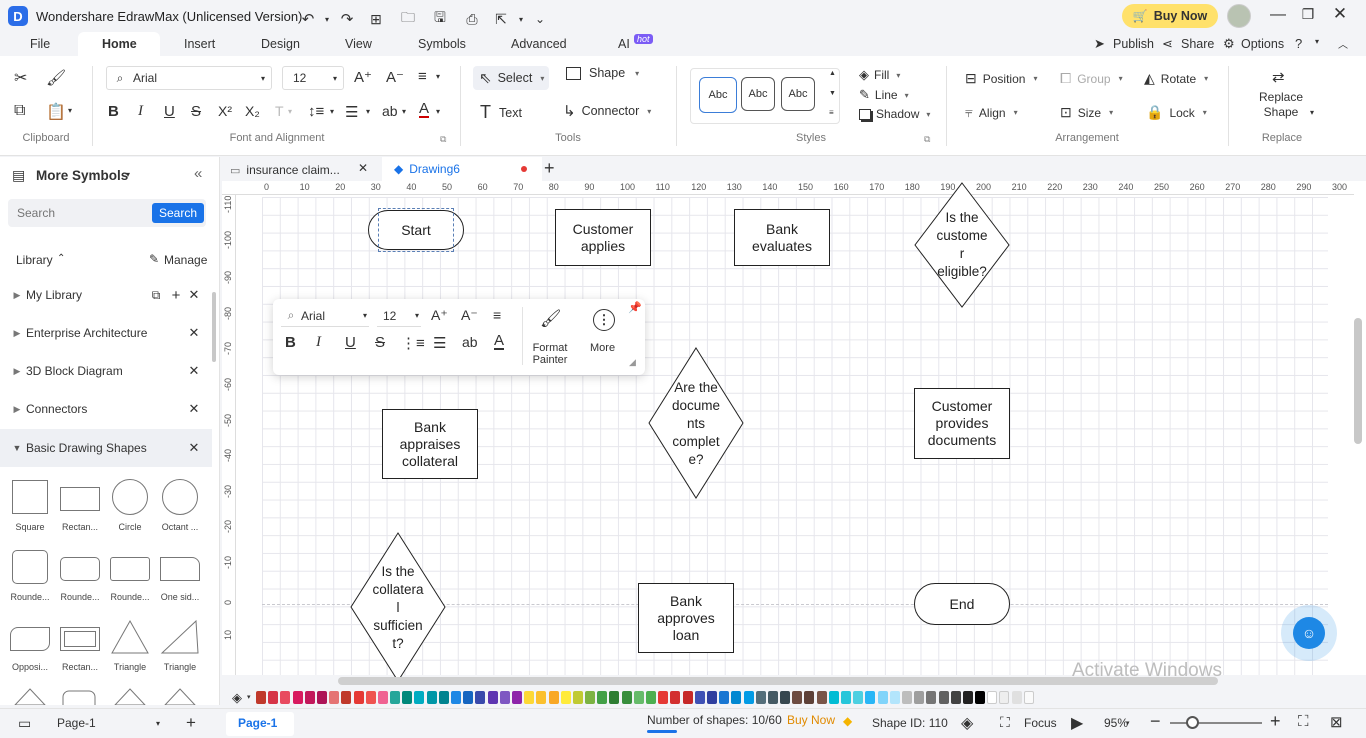  Describe the element at coordinates (380, 342) in the screenshot. I see `float-strikethrough-icon: S` at that location.